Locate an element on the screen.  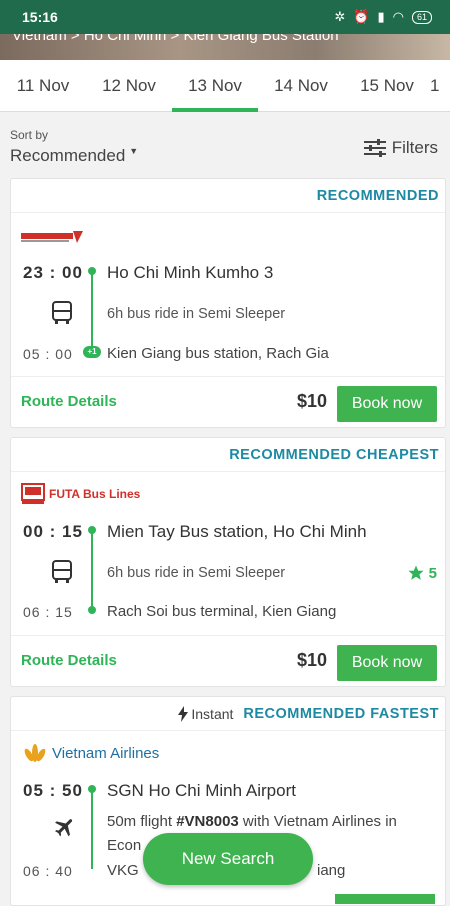
card-tag-row: Instant RECOMMENDED FASTEST is located at coordinates (228, 714).